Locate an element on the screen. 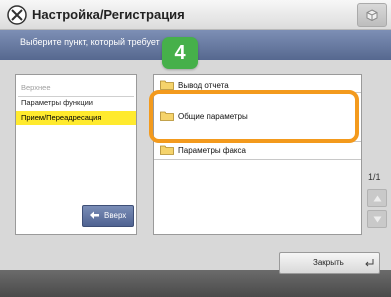 The image size is (391, 297). close-button-label: Закрыть is located at coordinates (328, 262).